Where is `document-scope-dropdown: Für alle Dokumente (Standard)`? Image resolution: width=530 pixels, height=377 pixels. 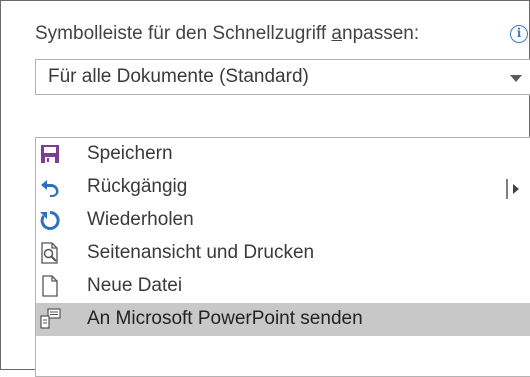 document-scope-dropdown: Für alle Dokumente (Standard) is located at coordinates (282, 77).